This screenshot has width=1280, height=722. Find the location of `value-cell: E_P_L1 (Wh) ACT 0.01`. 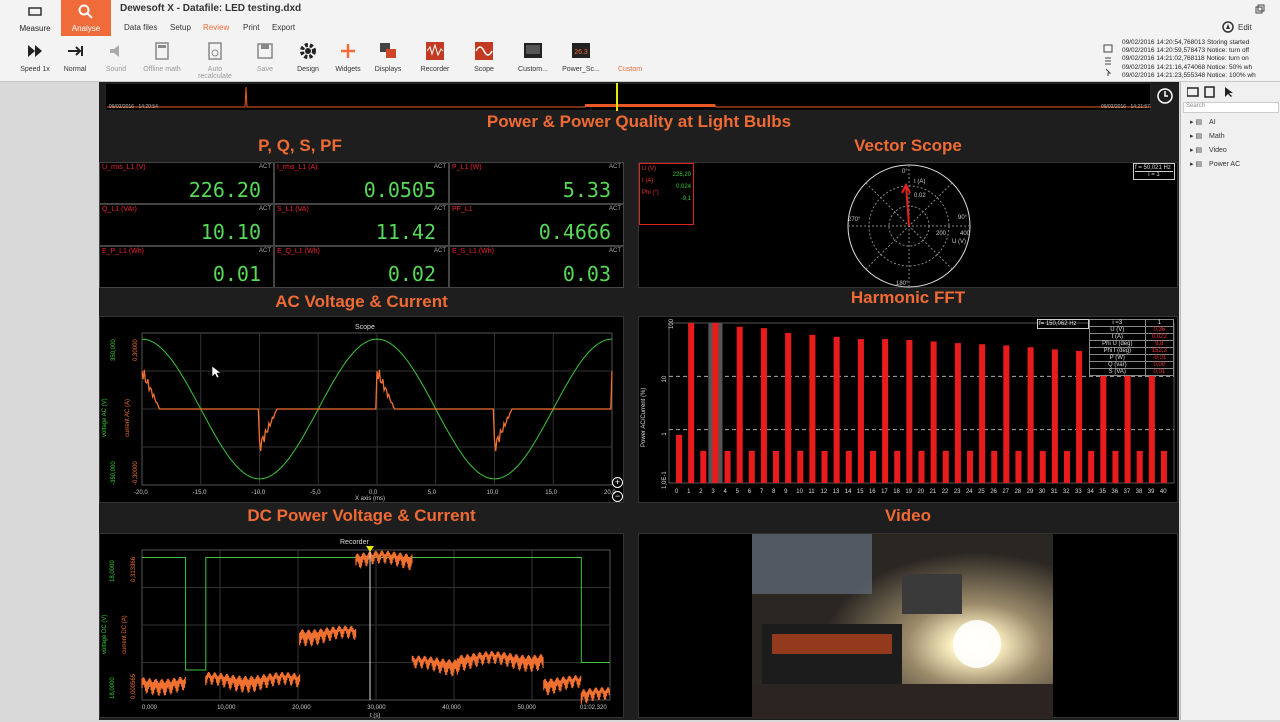

value-cell: E_P_L1 (Wh) ACT 0.01 is located at coordinates (186, 267).